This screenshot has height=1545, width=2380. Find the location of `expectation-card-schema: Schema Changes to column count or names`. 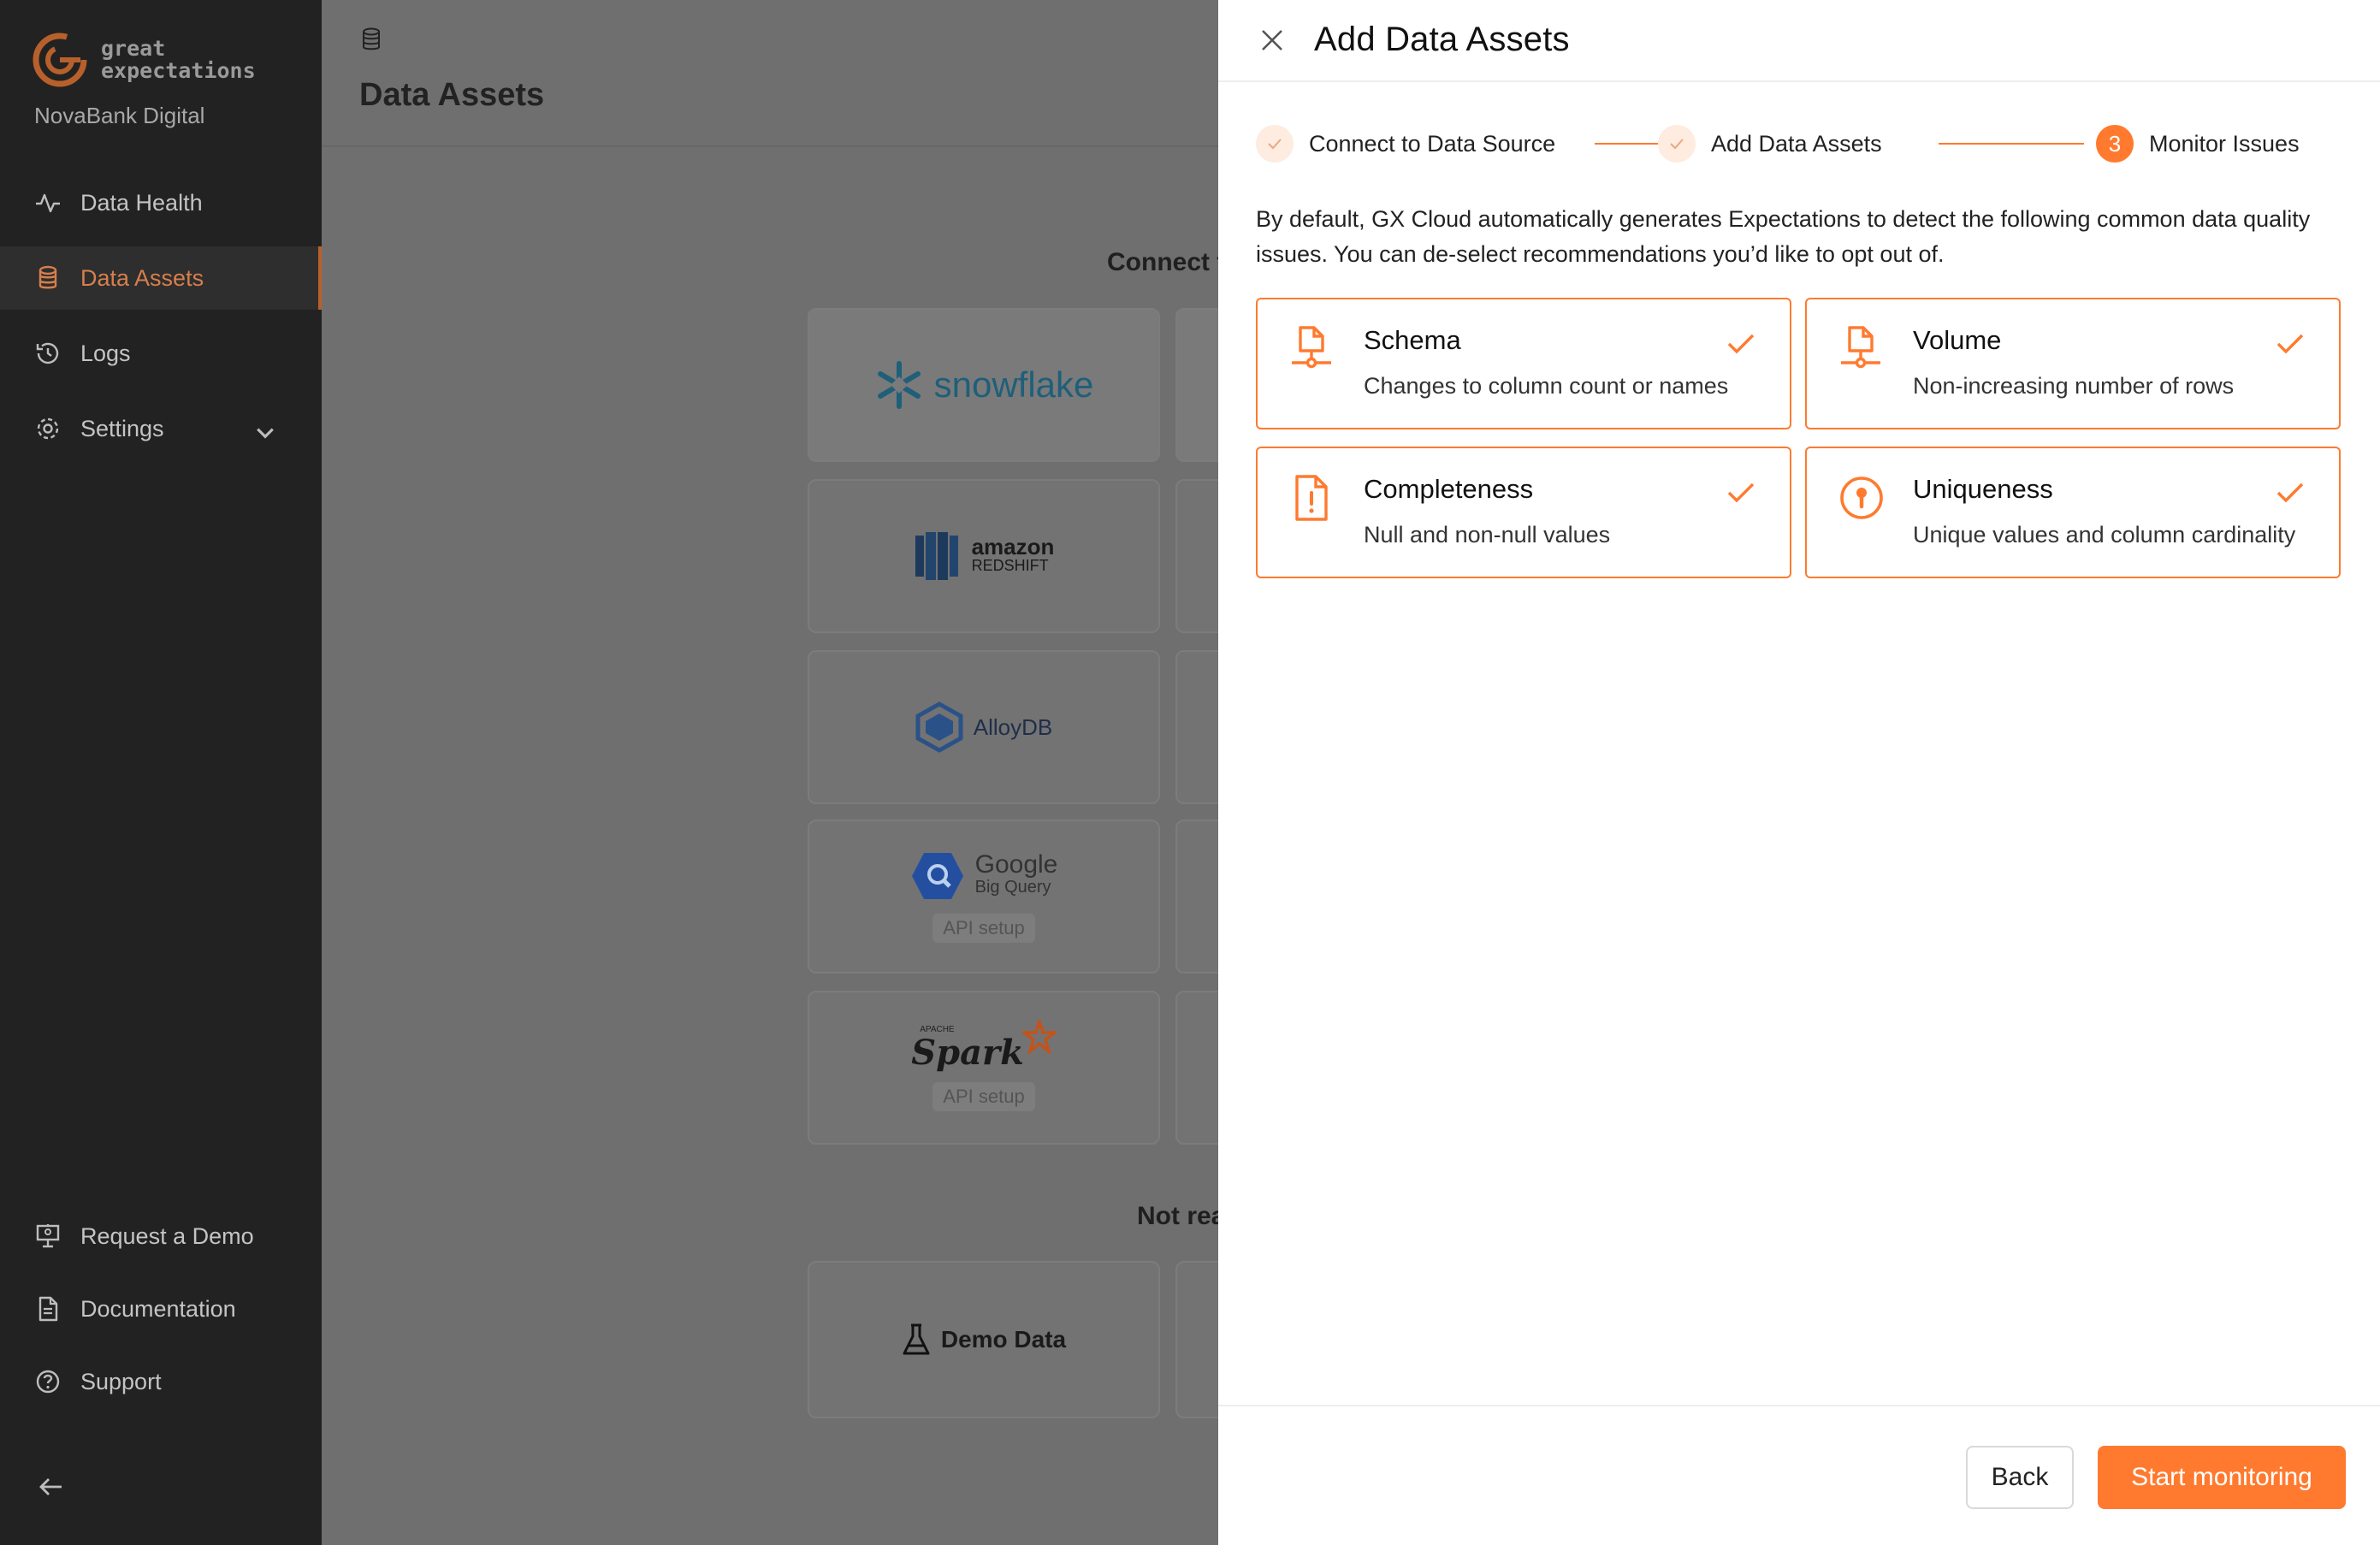

expectation-card-schema: Schema Changes to column count or names is located at coordinates (1523, 364).